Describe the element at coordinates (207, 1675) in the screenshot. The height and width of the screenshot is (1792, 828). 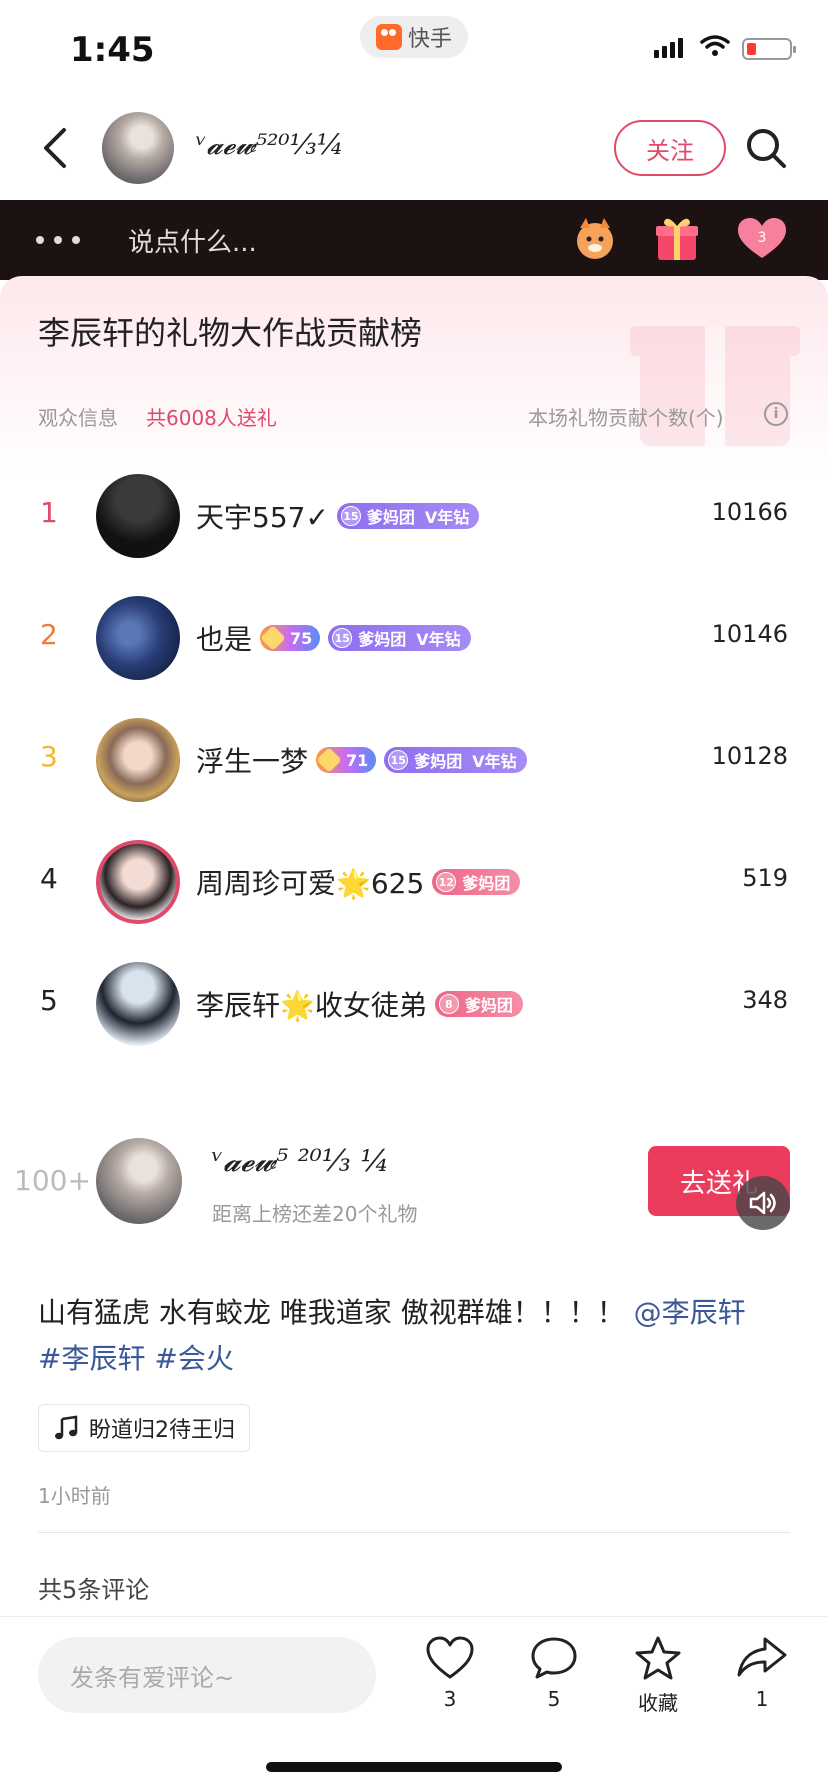
I see `comment-input: 发条有爱评论~` at that location.